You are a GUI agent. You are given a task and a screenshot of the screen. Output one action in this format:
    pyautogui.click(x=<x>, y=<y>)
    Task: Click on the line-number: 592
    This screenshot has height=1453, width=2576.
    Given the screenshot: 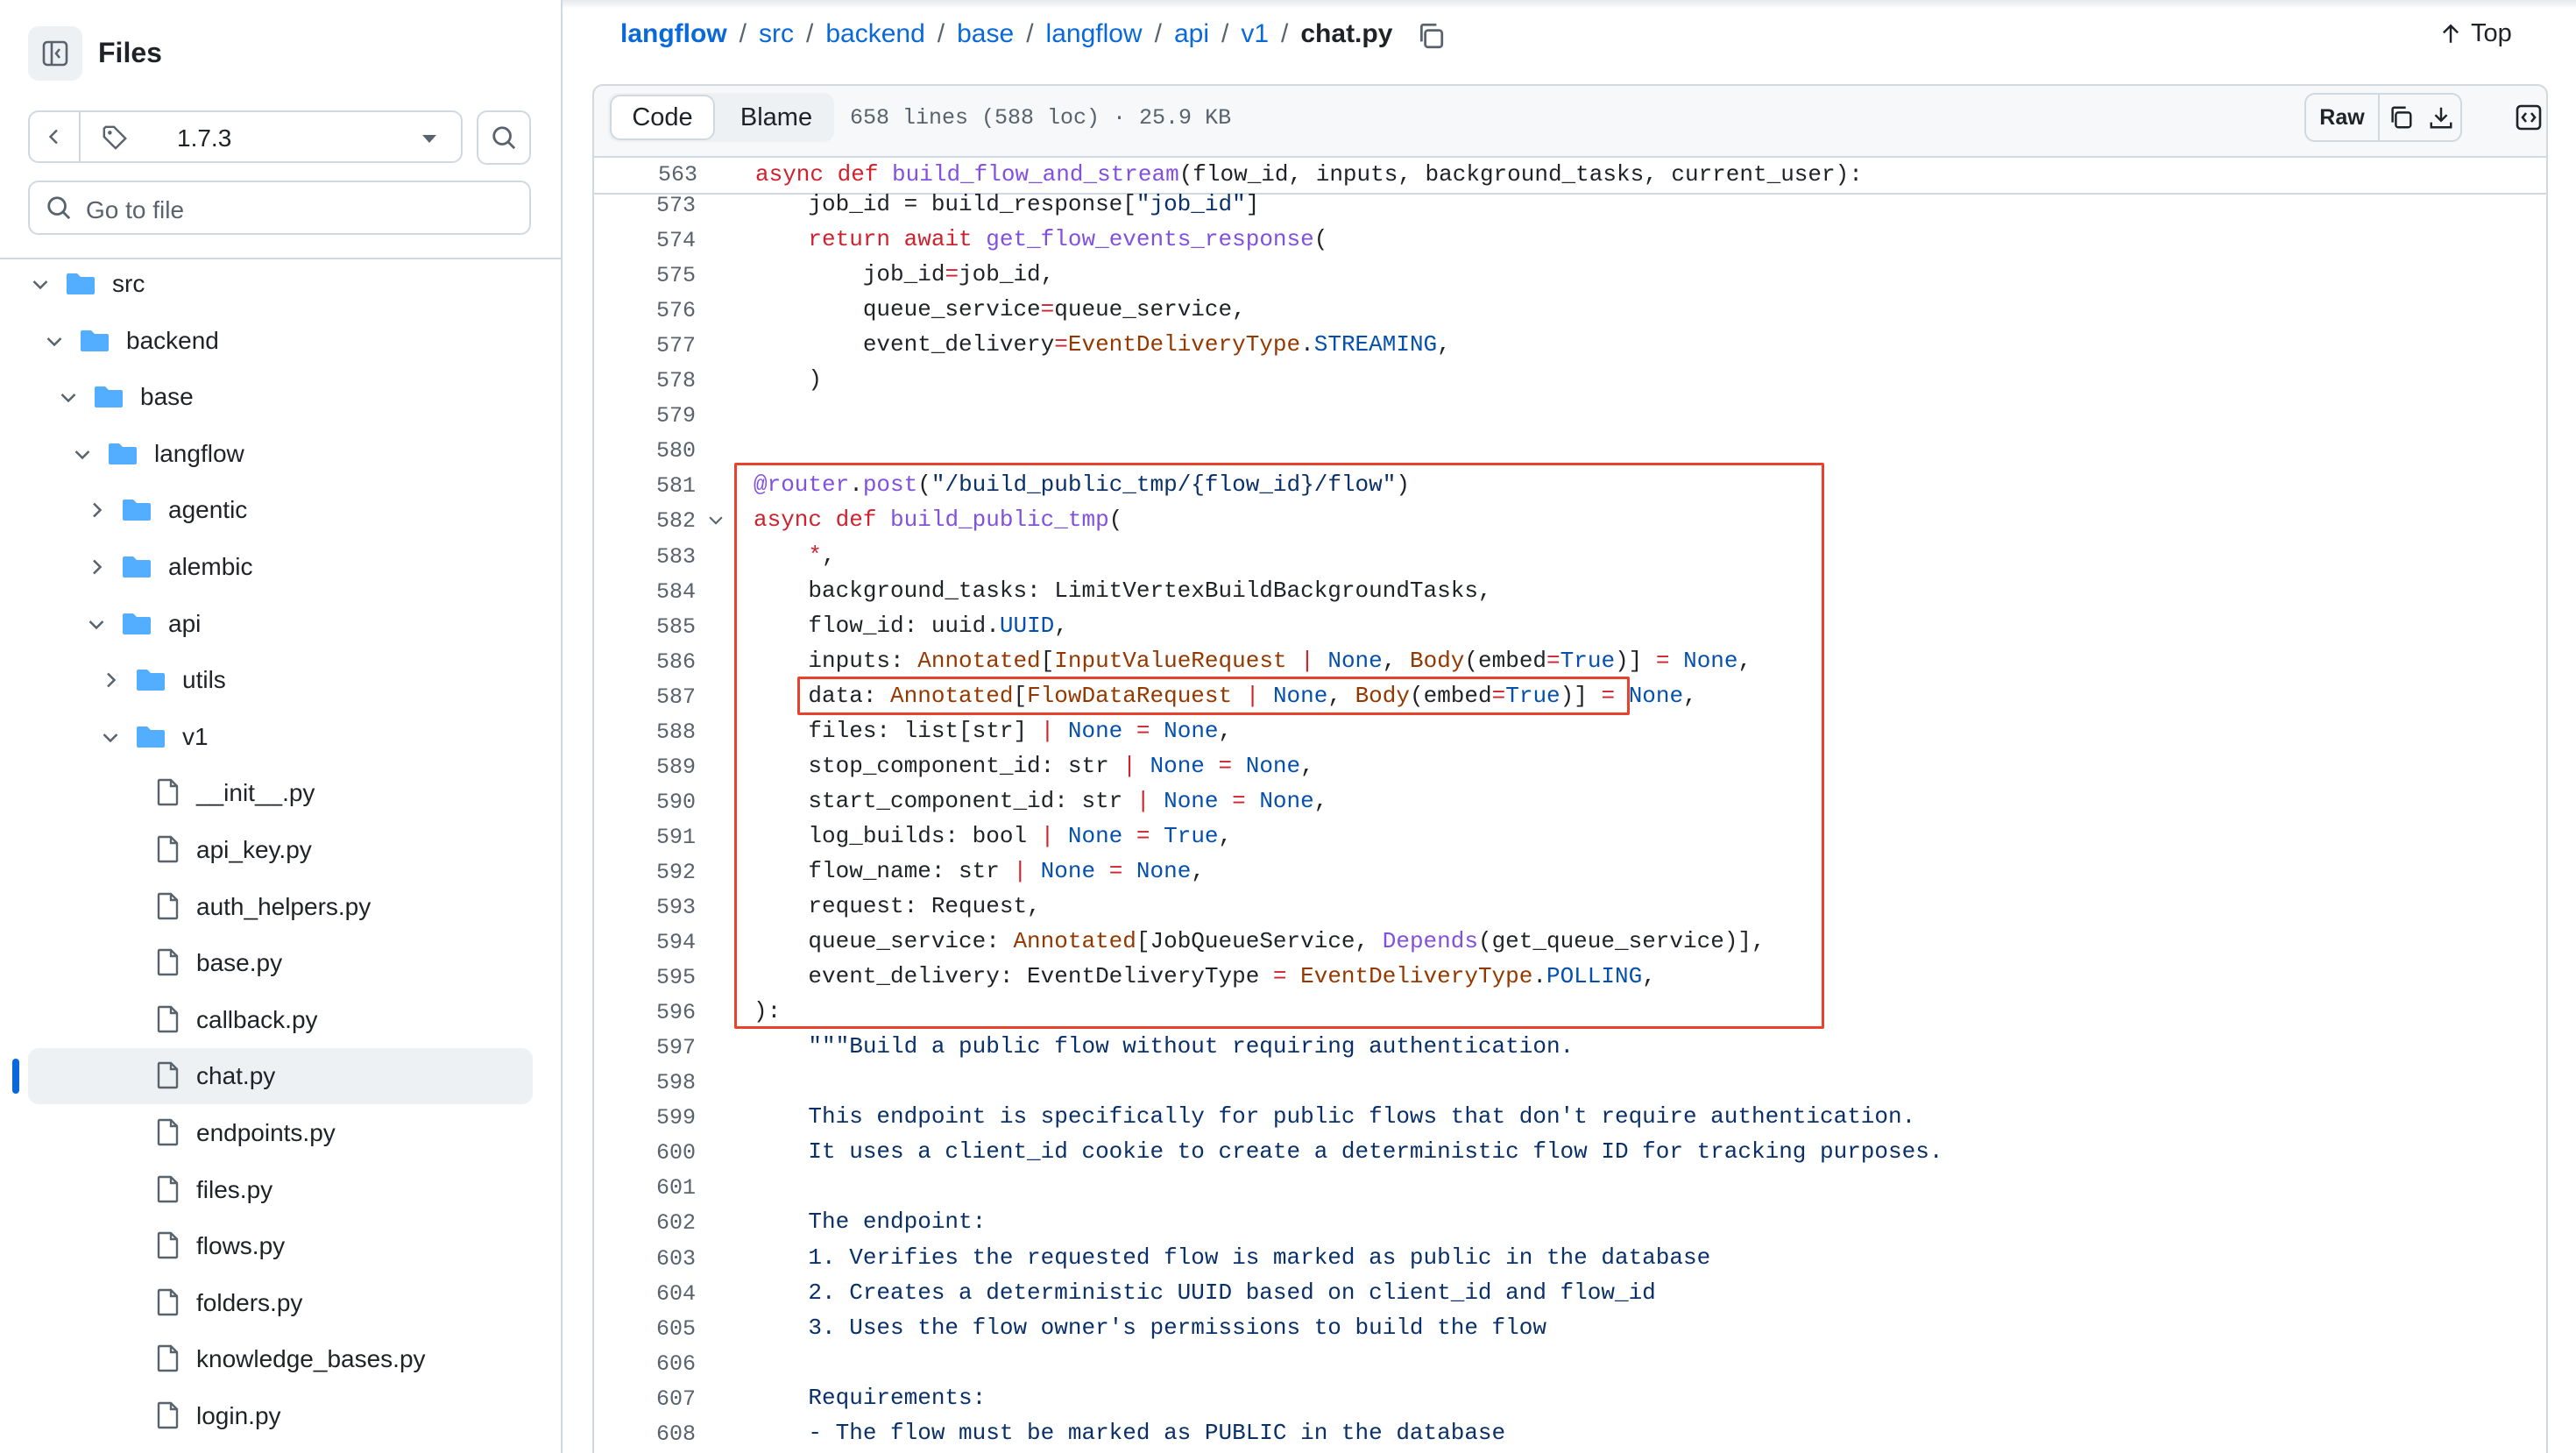 What is the action you would take?
    pyautogui.click(x=645, y=872)
    